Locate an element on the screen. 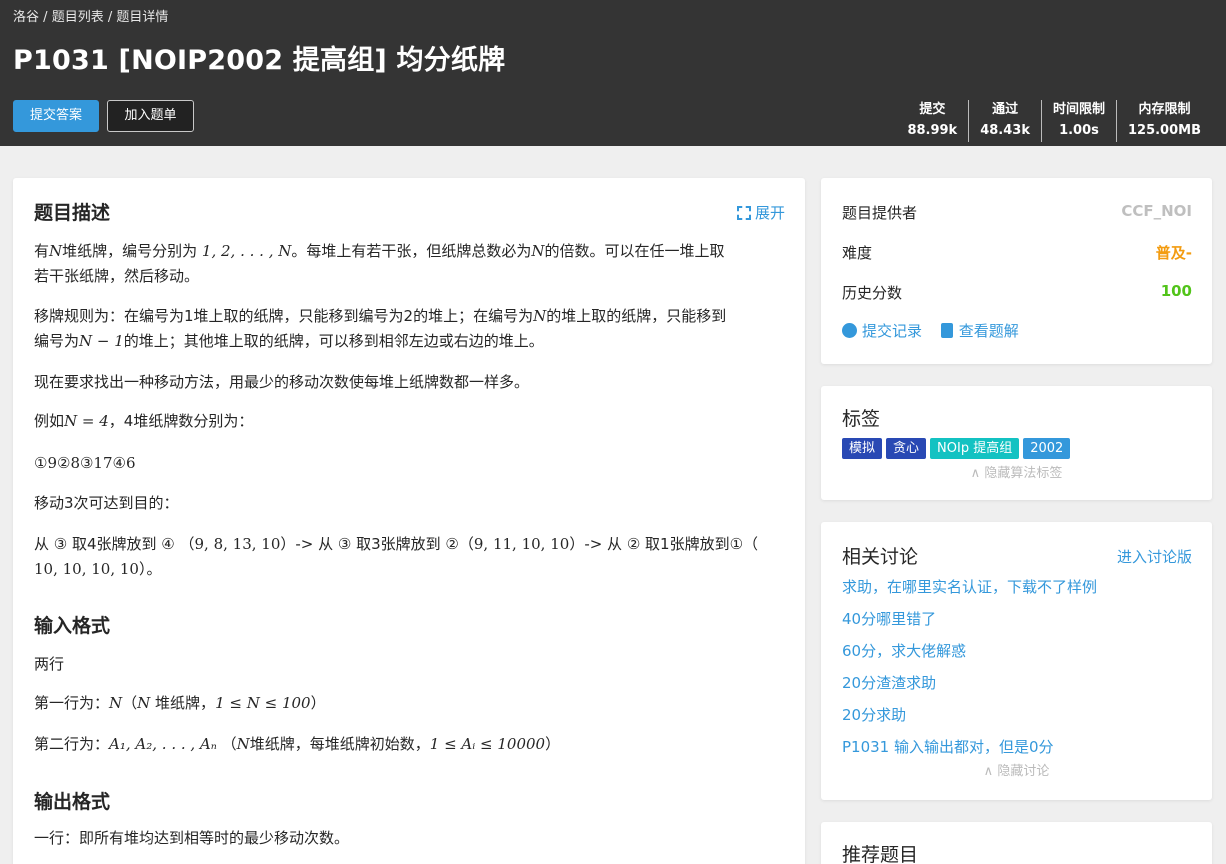 The image size is (1226, 864). stat-accepted: 通过 48.43k is located at coordinates (1004, 121).